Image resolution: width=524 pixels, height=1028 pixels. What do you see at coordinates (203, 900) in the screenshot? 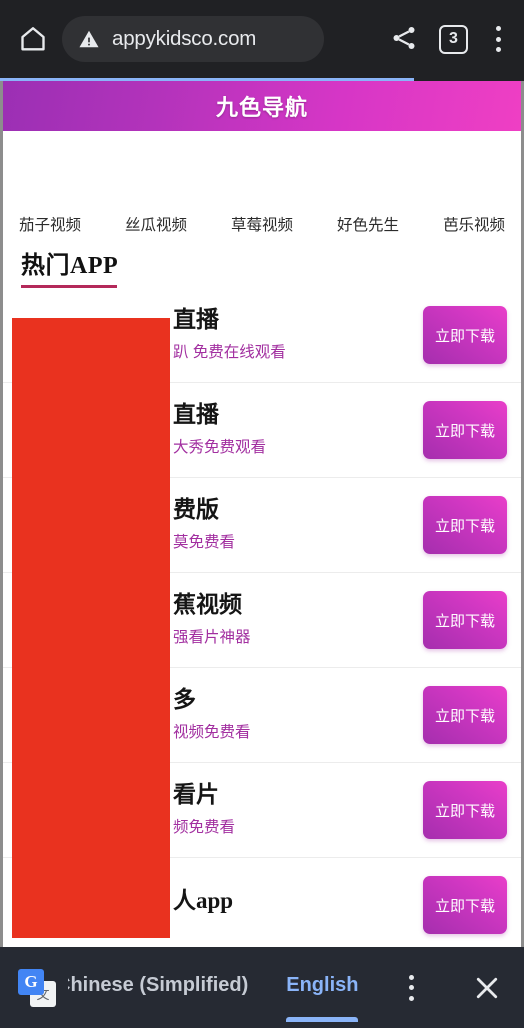
I see `app-name: 人app` at bounding box center [203, 900].